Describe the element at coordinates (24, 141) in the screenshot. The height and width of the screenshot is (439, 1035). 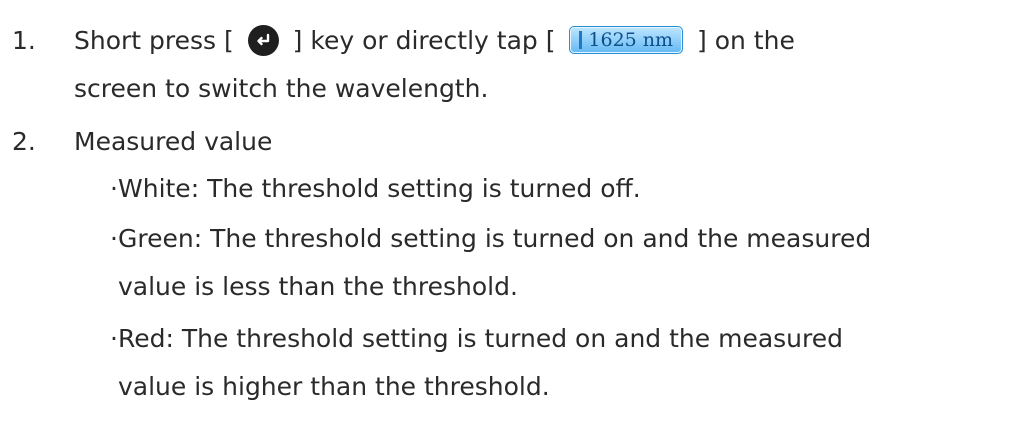
I see `step-2-number: 2.` at that location.